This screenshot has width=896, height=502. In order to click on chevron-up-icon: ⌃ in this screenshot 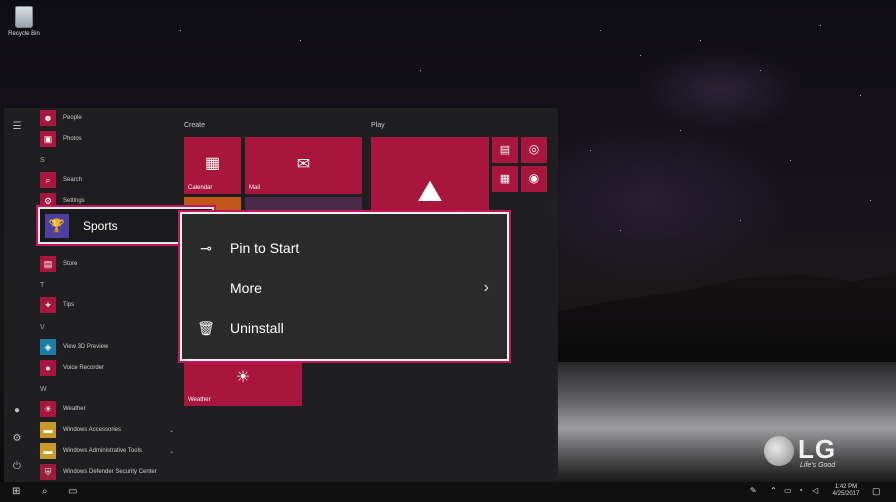, I will do `click(773, 490)`.